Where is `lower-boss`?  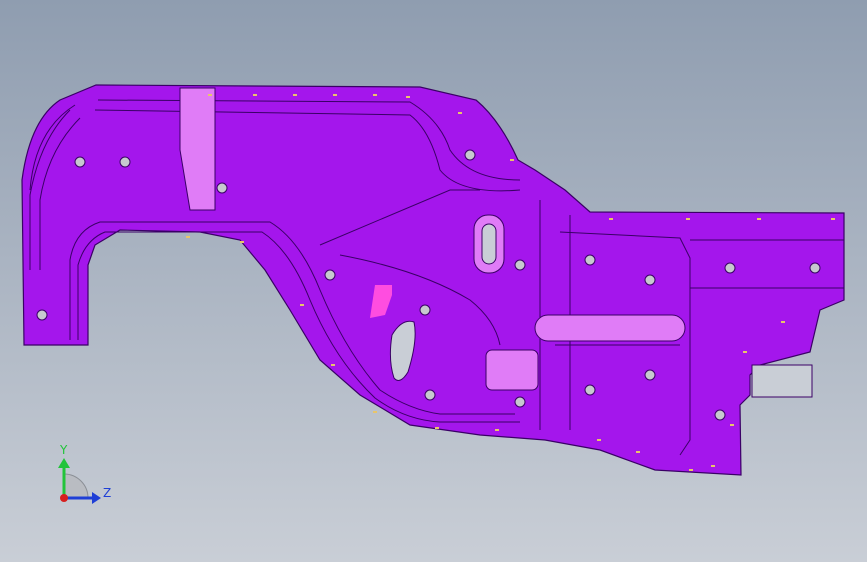
lower-boss is located at coordinates (512, 370).